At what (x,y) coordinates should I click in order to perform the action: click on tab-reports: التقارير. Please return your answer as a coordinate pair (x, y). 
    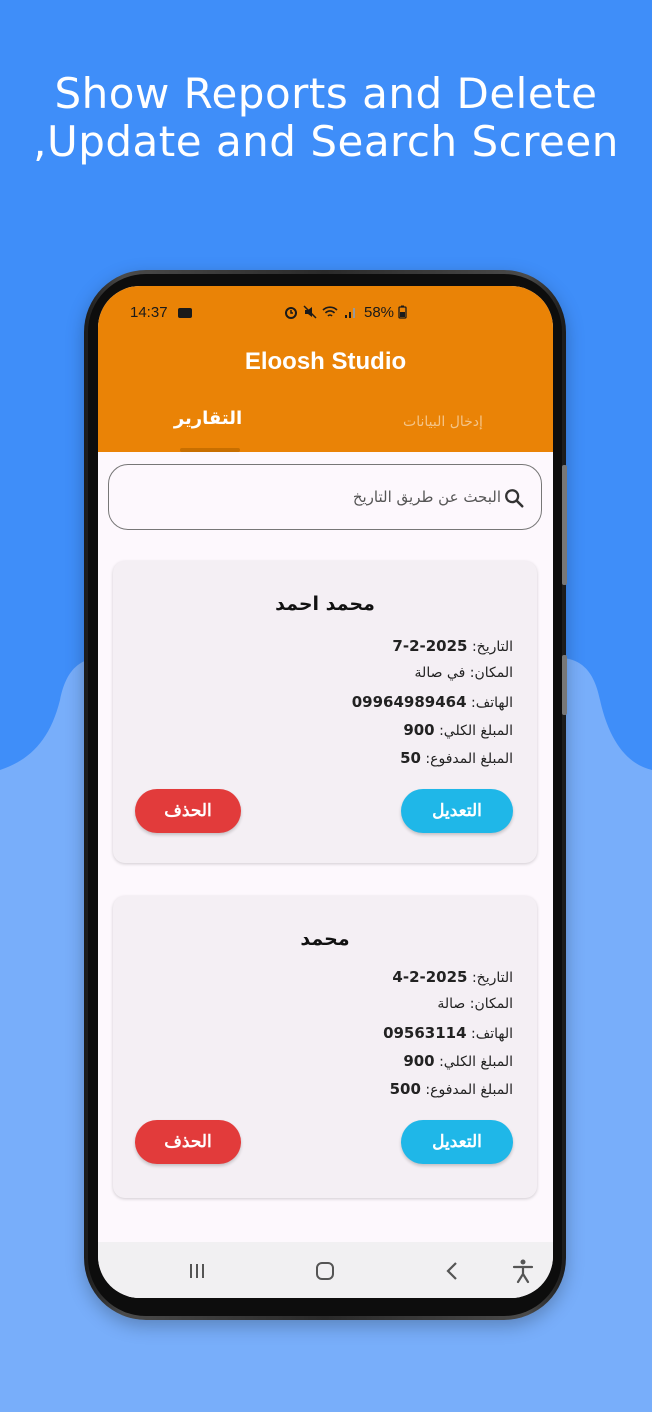
    Looking at the image, I should click on (208, 418).